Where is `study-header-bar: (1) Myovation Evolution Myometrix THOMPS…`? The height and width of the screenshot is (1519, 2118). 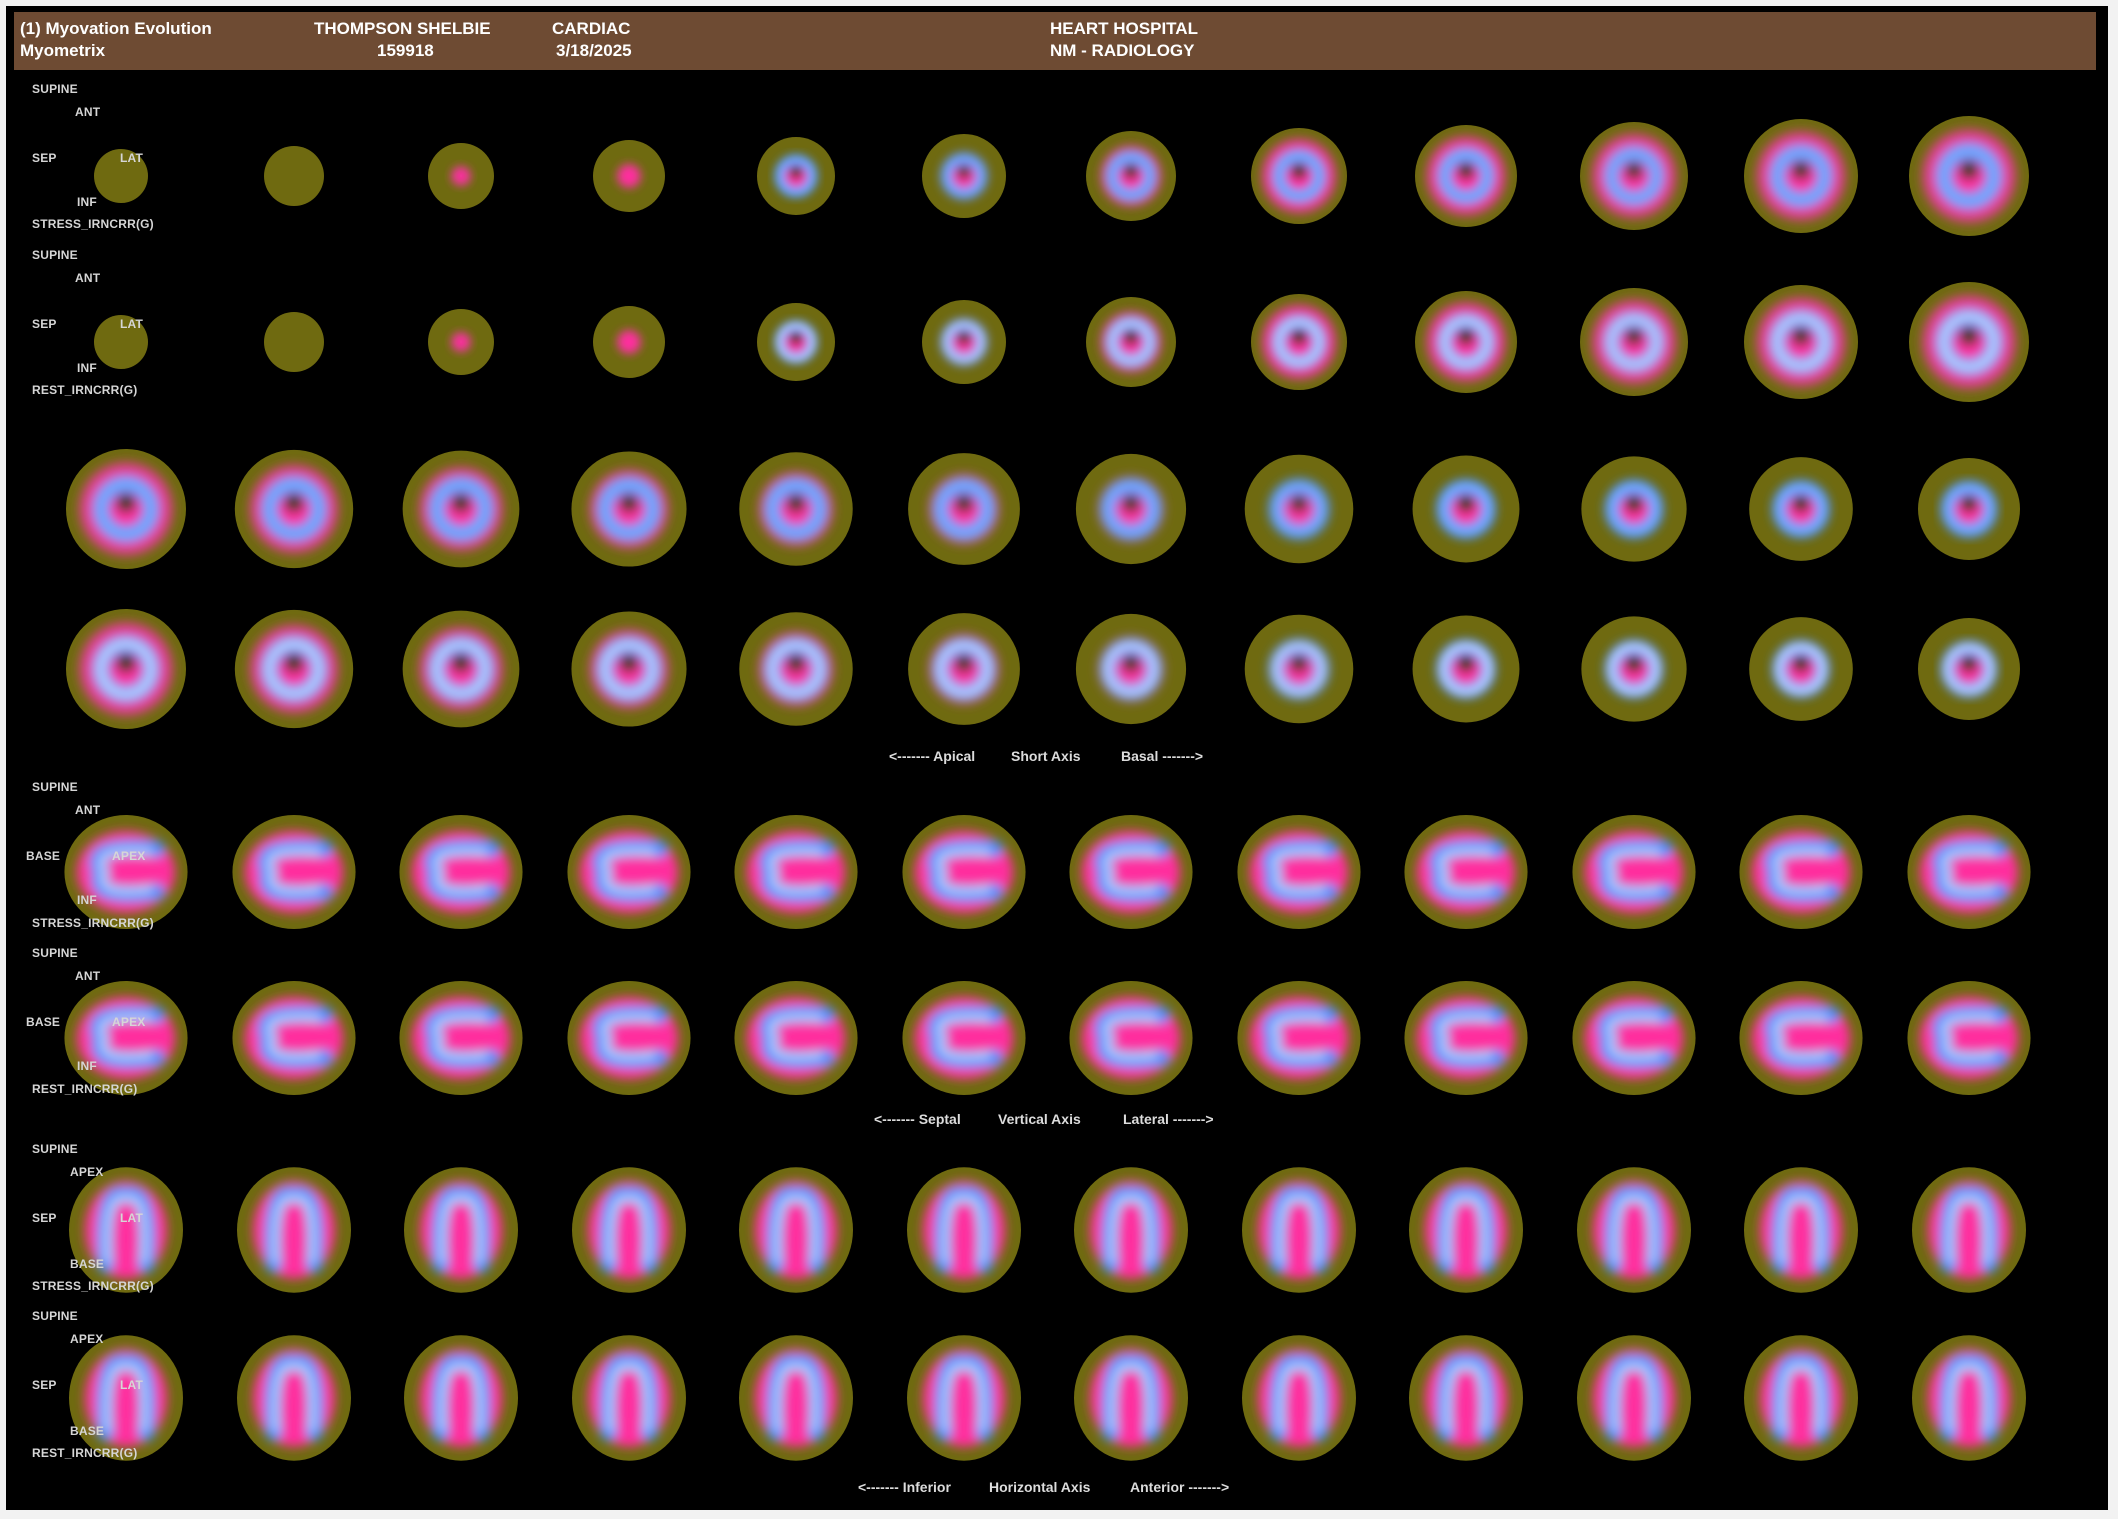
study-header-bar: (1) Myovation Evolution Myometrix THOMPS… is located at coordinates (1055, 41).